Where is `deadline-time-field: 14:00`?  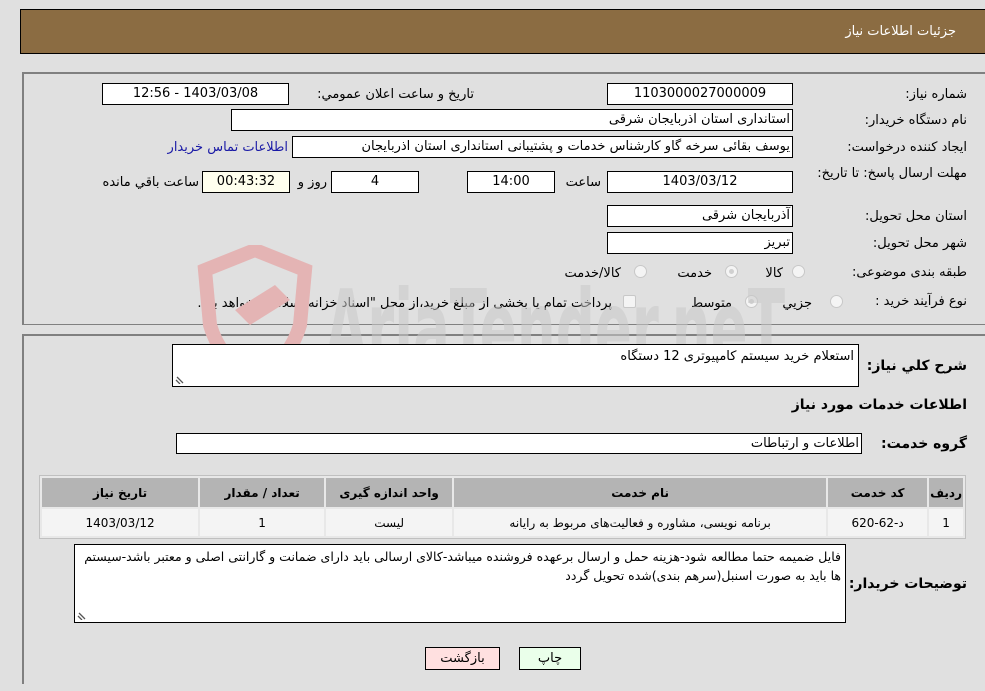
deadline-time-field: 14:00 is located at coordinates (511, 182).